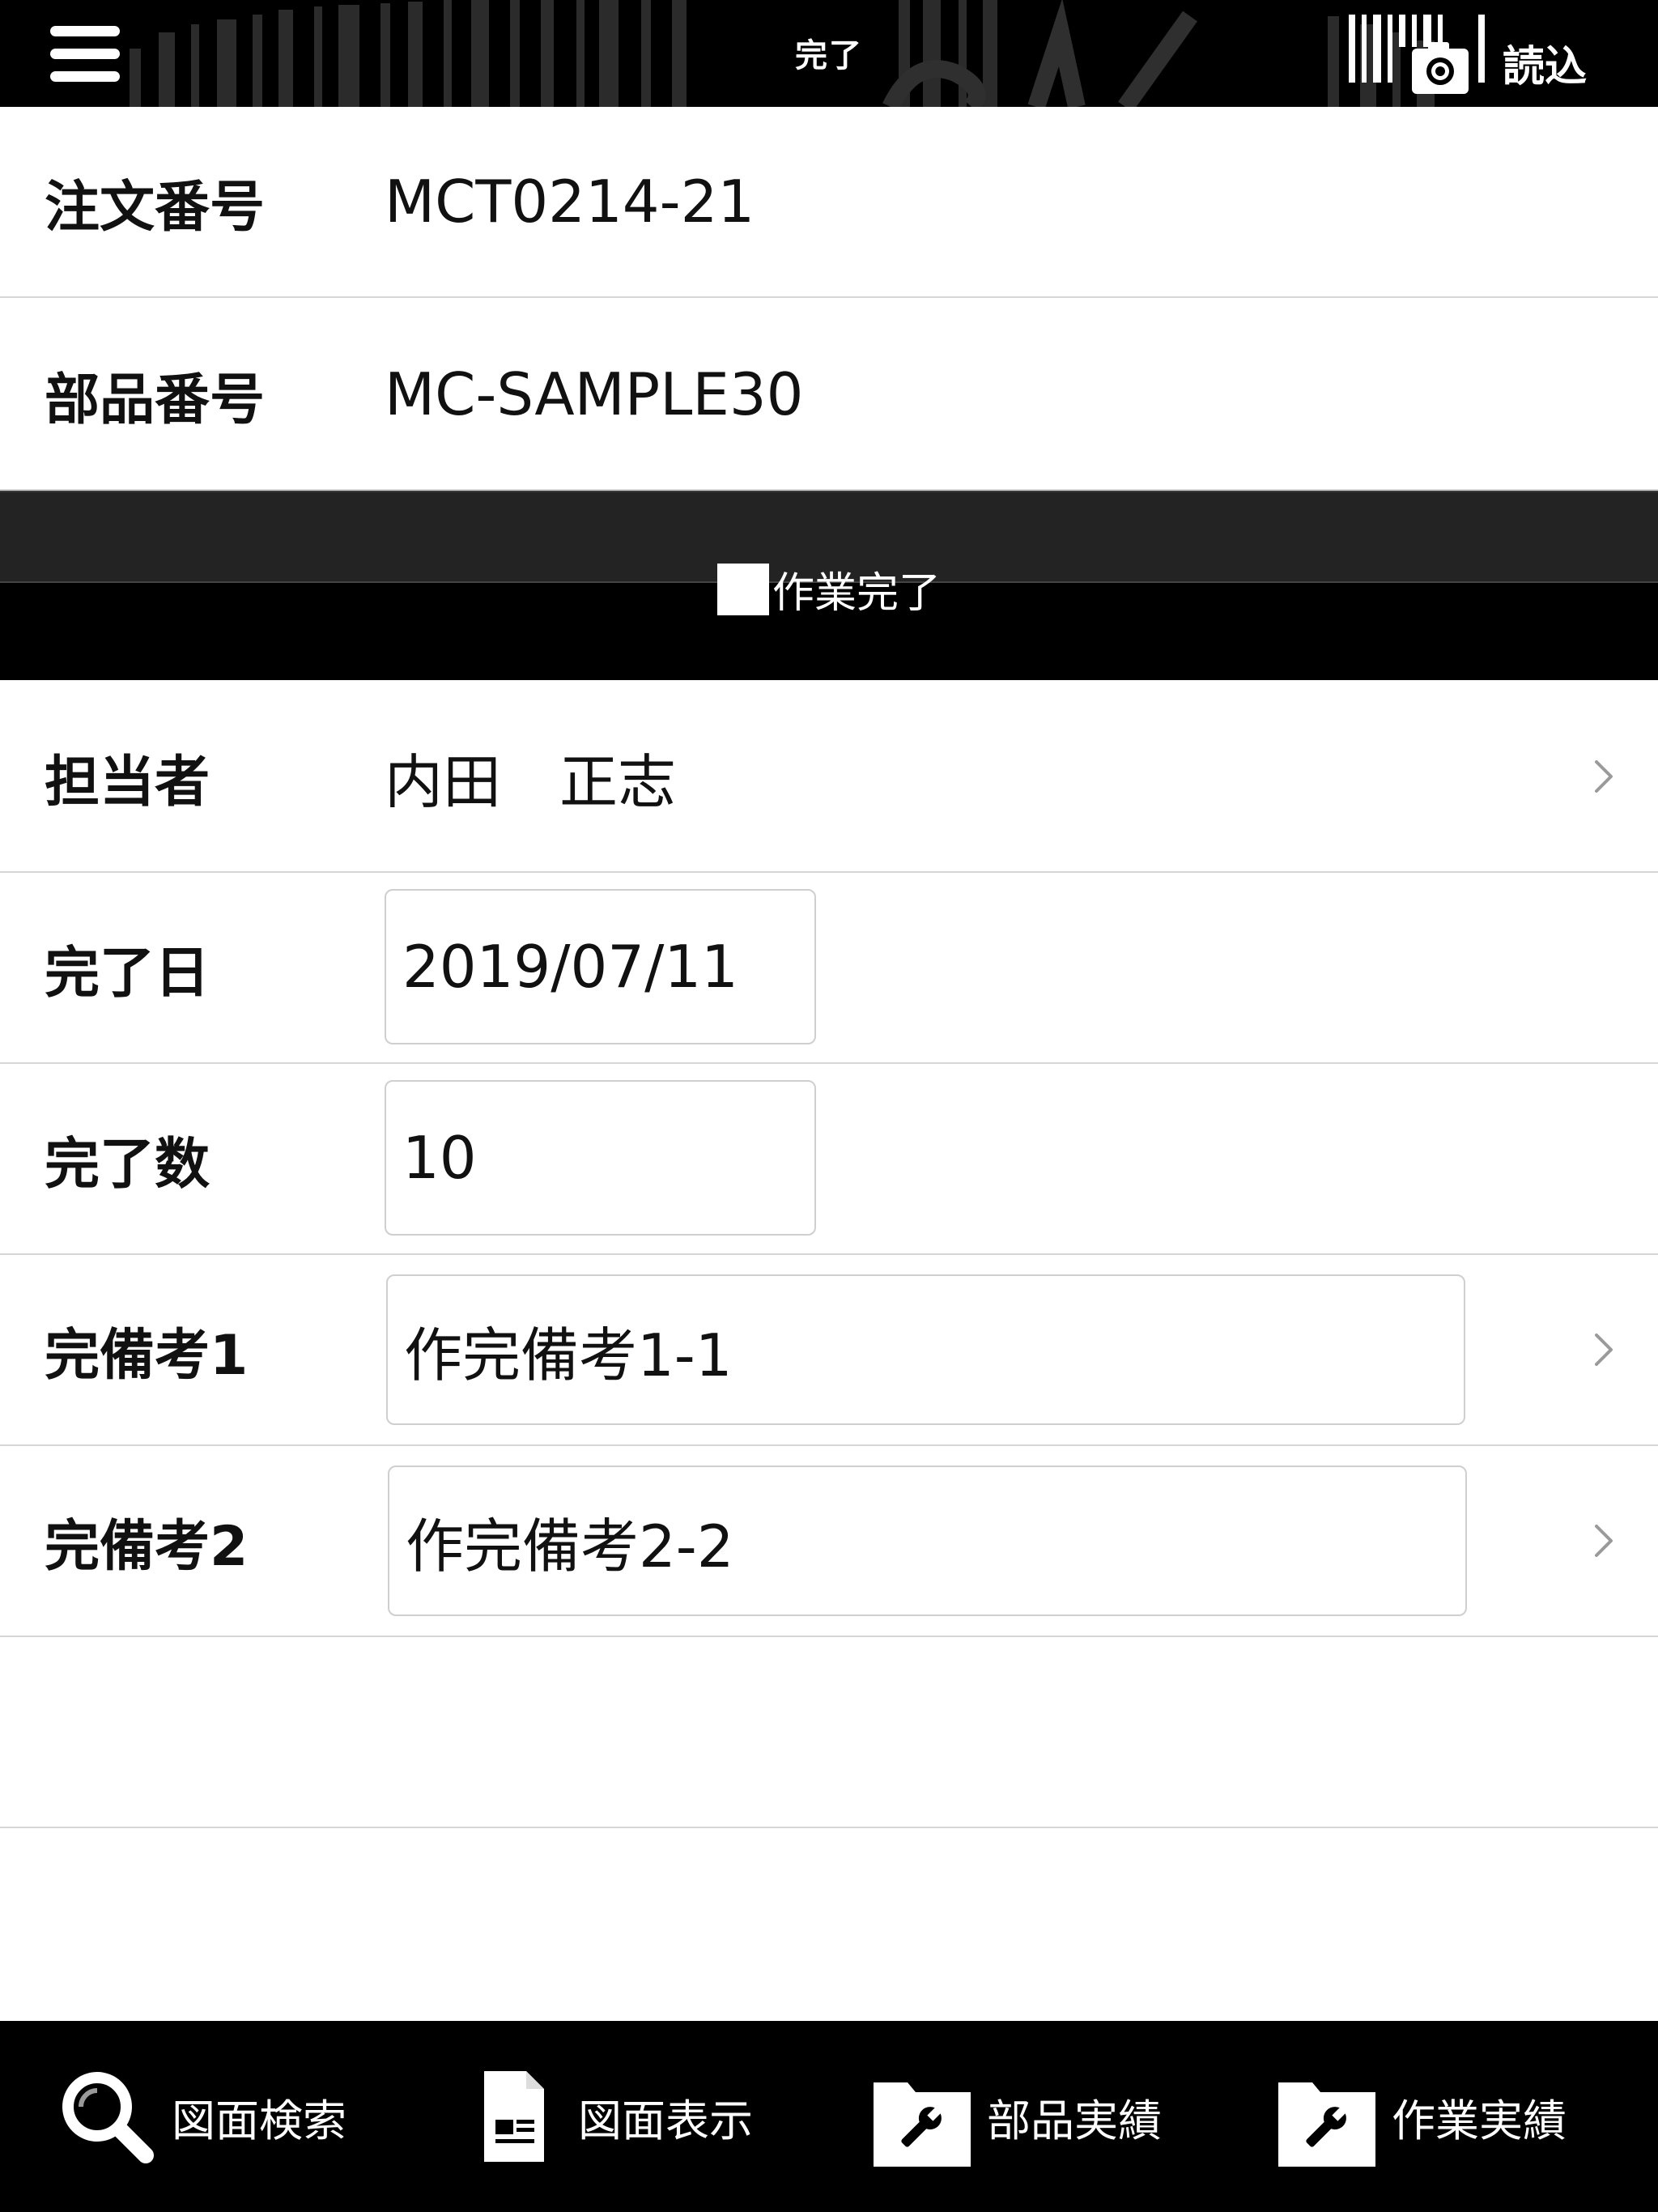 This screenshot has width=1658, height=2212. Describe the element at coordinates (570, 202) in the screenshot. I see `order-number-value: MCT0214-21` at that location.